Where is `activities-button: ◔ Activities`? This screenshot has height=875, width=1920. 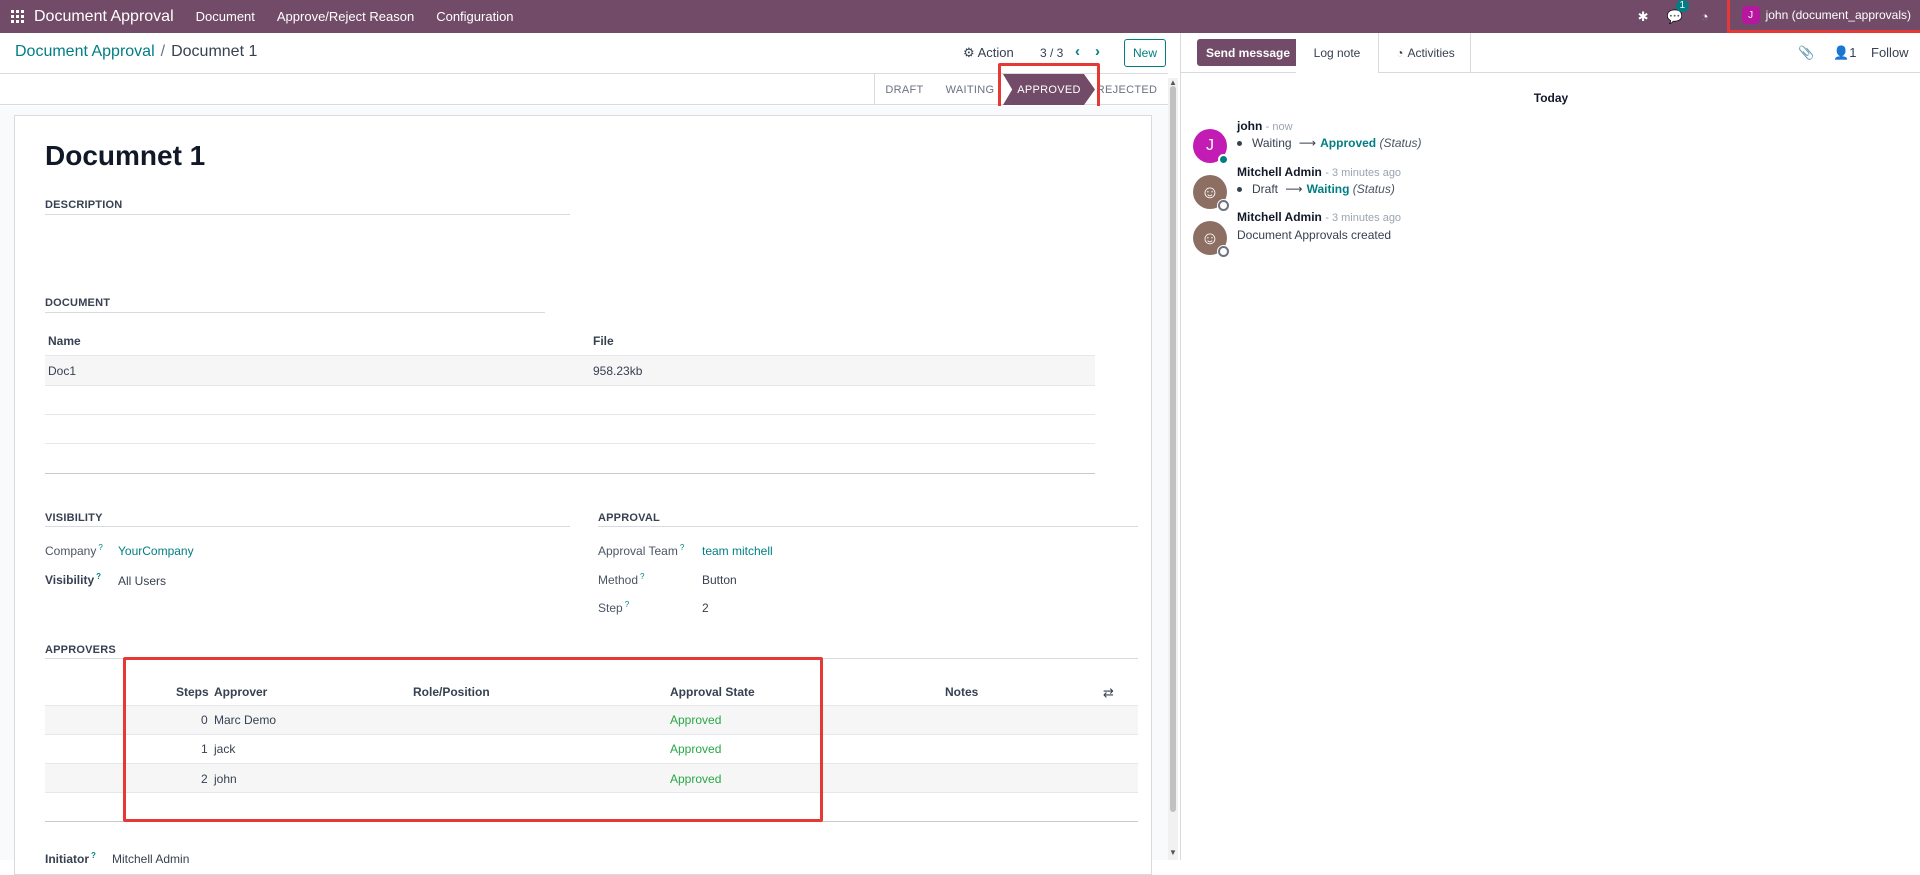 activities-button: ◔ Activities is located at coordinates (1426, 53).